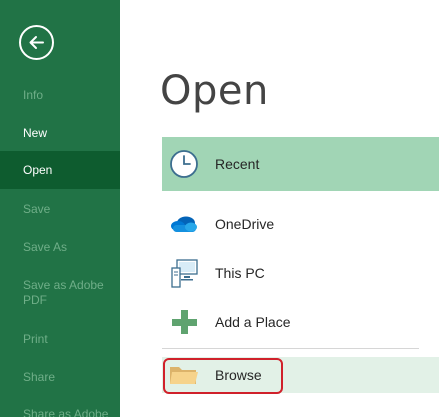 Image resolution: width=447 pixels, height=417 pixels. Describe the element at coordinates (300, 224) in the screenshot. I see `location-onedrive: OneDrive` at that location.